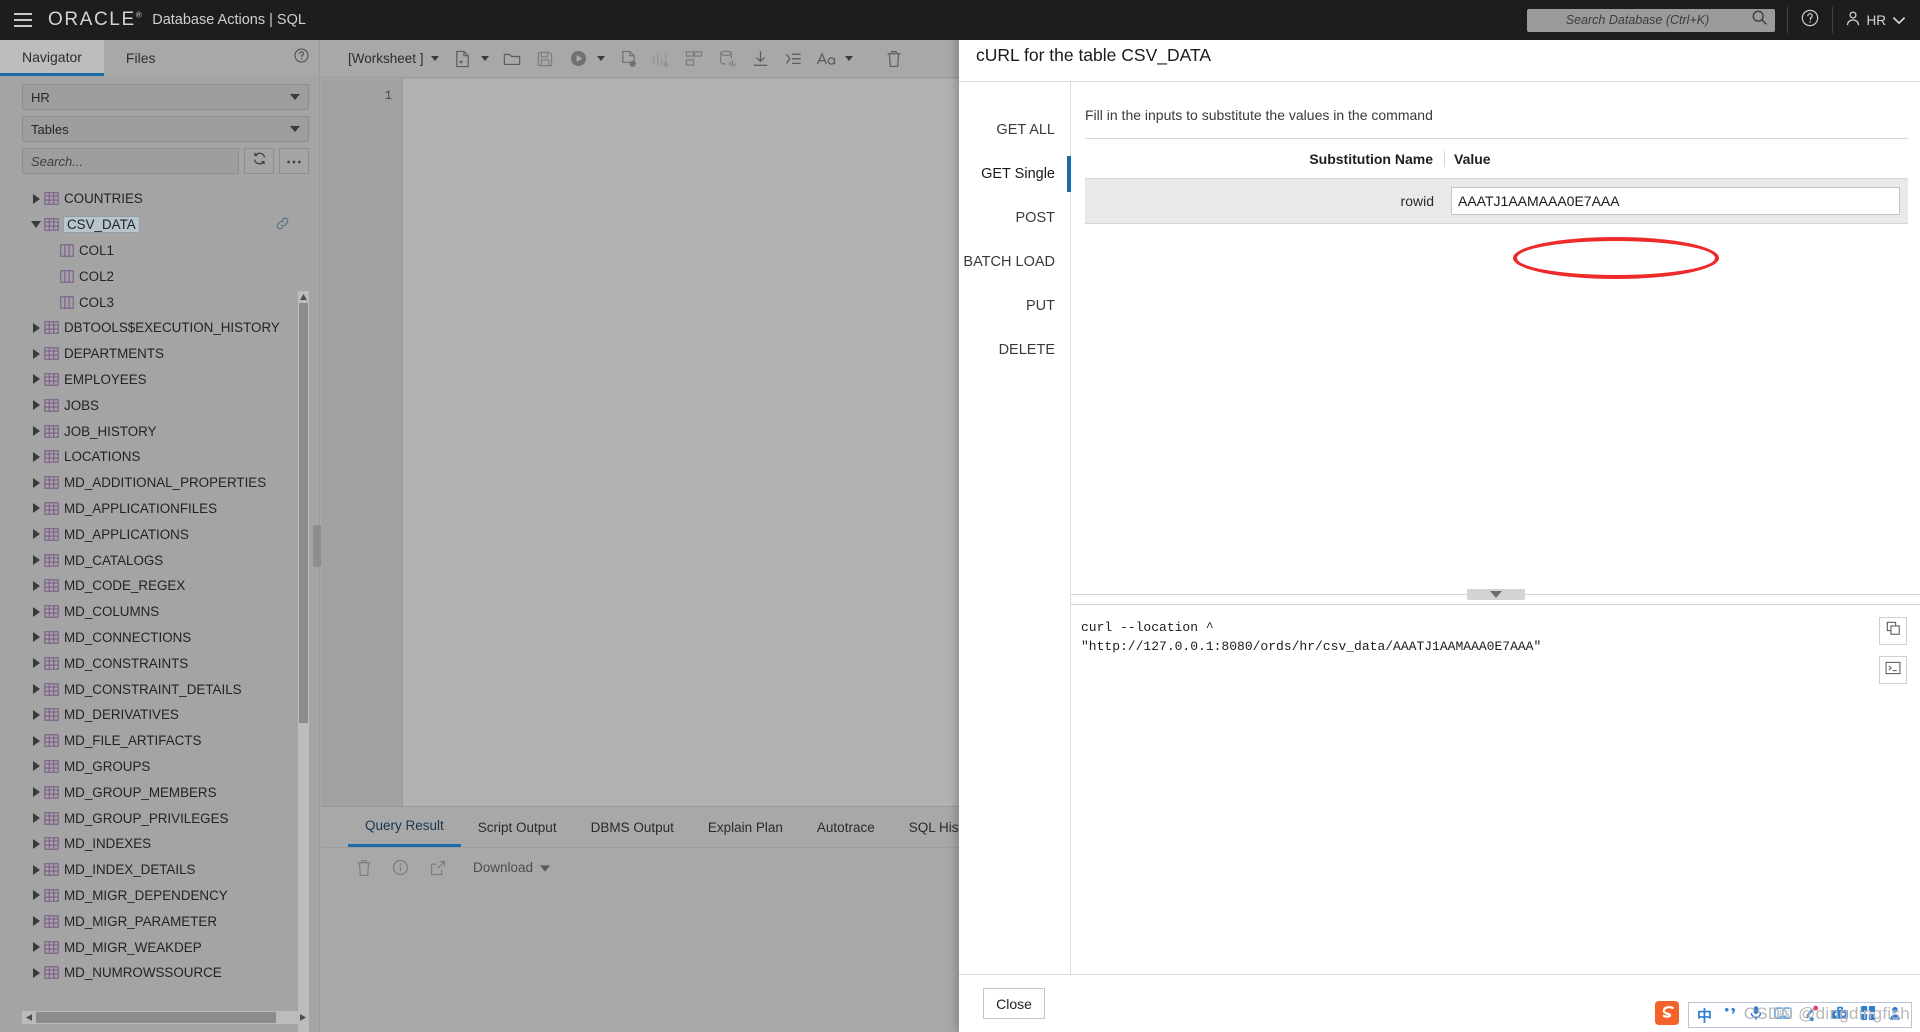 Image resolution: width=1920 pixels, height=1032 pixels. I want to click on run-chevron-icon, so click(600, 58).